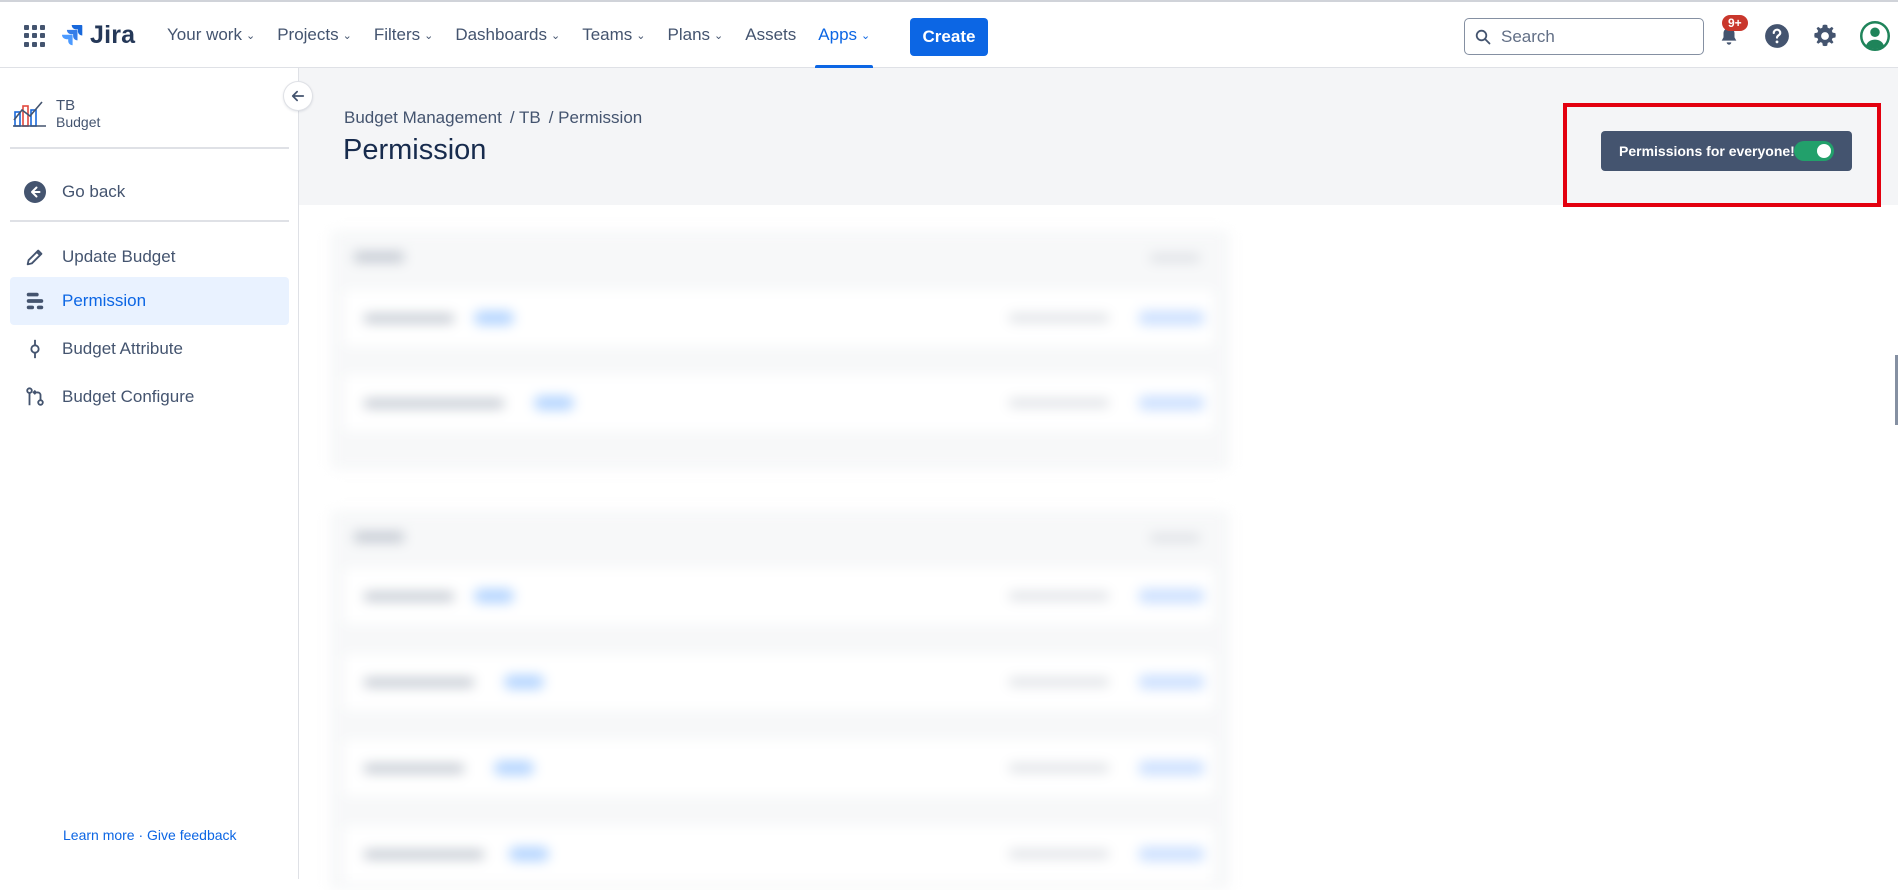  What do you see at coordinates (35, 397) in the screenshot?
I see `configure-icon` at bounding box center [35, 397].